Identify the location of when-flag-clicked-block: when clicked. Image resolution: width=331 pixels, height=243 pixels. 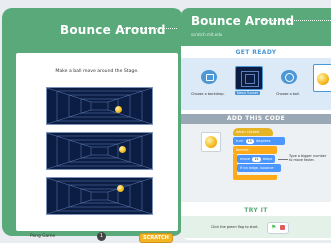
(253, 132).